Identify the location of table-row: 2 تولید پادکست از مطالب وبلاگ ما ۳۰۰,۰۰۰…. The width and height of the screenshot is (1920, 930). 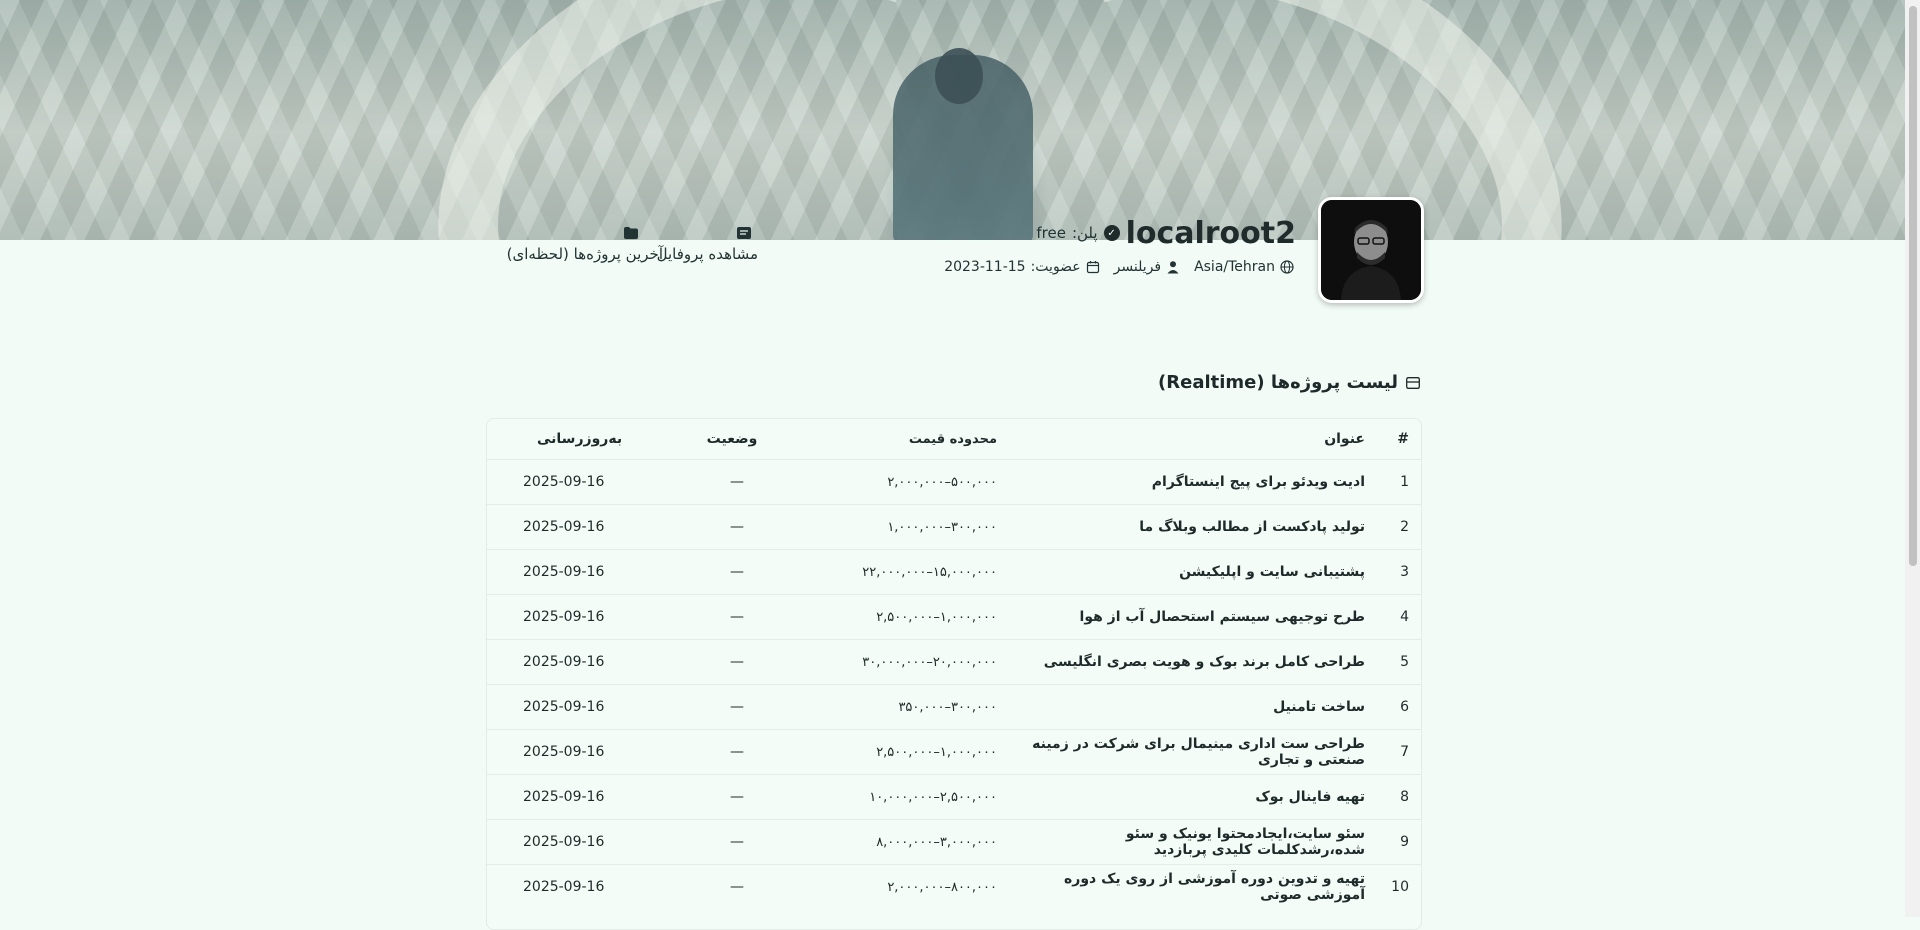
(954, 527).